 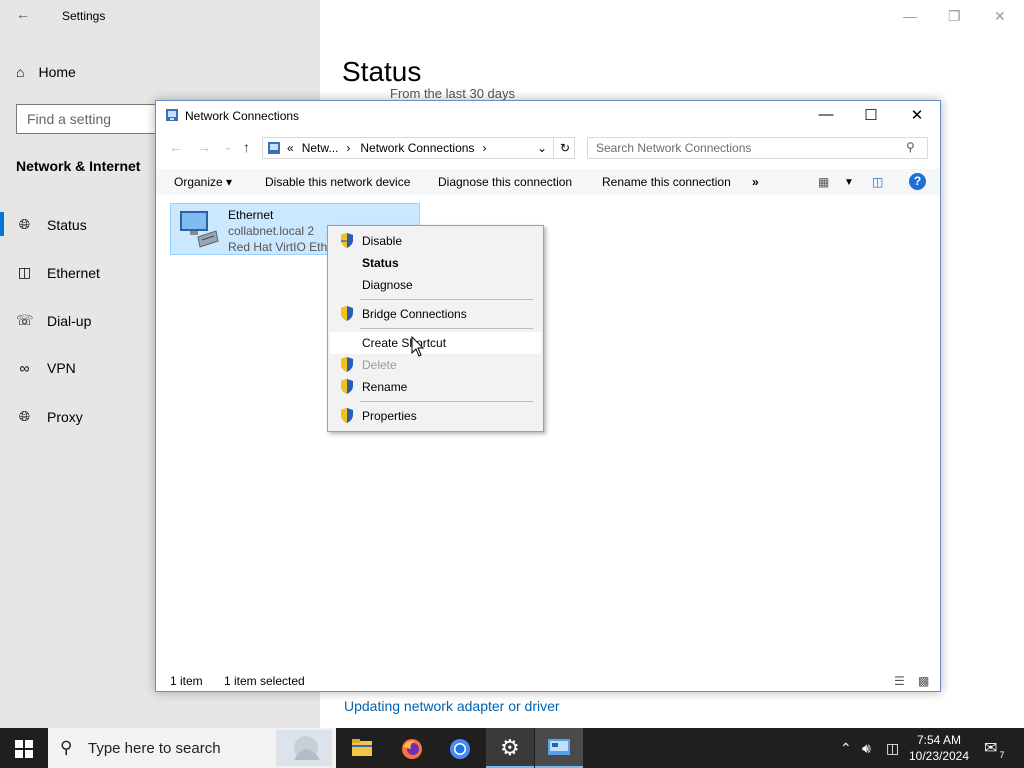 I want to click on back-arrow-icon: ←, so click(x=23, y=14).